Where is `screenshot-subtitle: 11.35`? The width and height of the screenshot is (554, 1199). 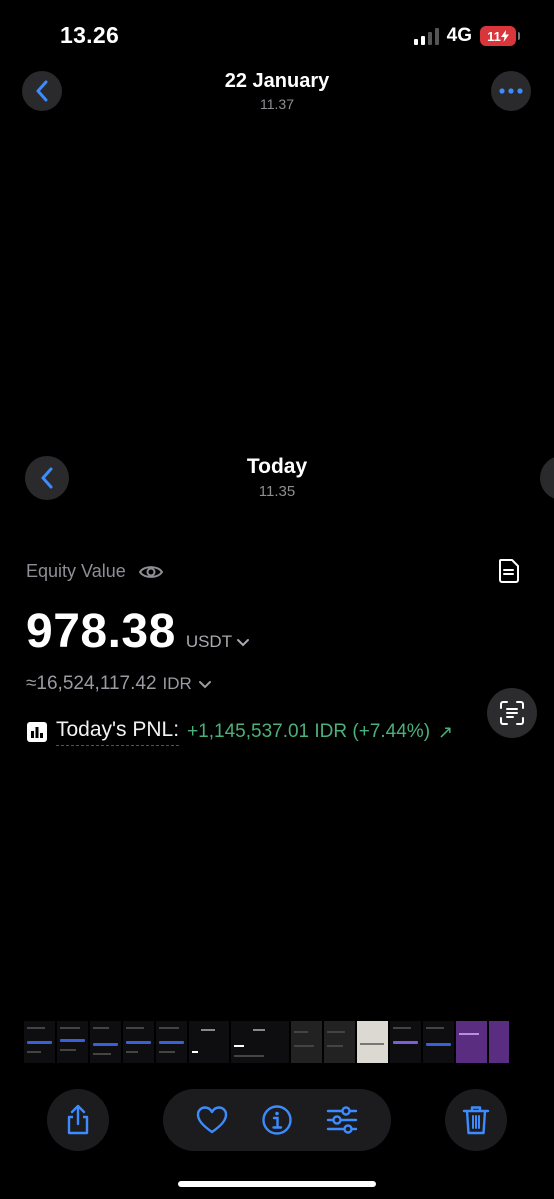 screenshot-subtitle: 11.35 is located at coordinates (277, 491).